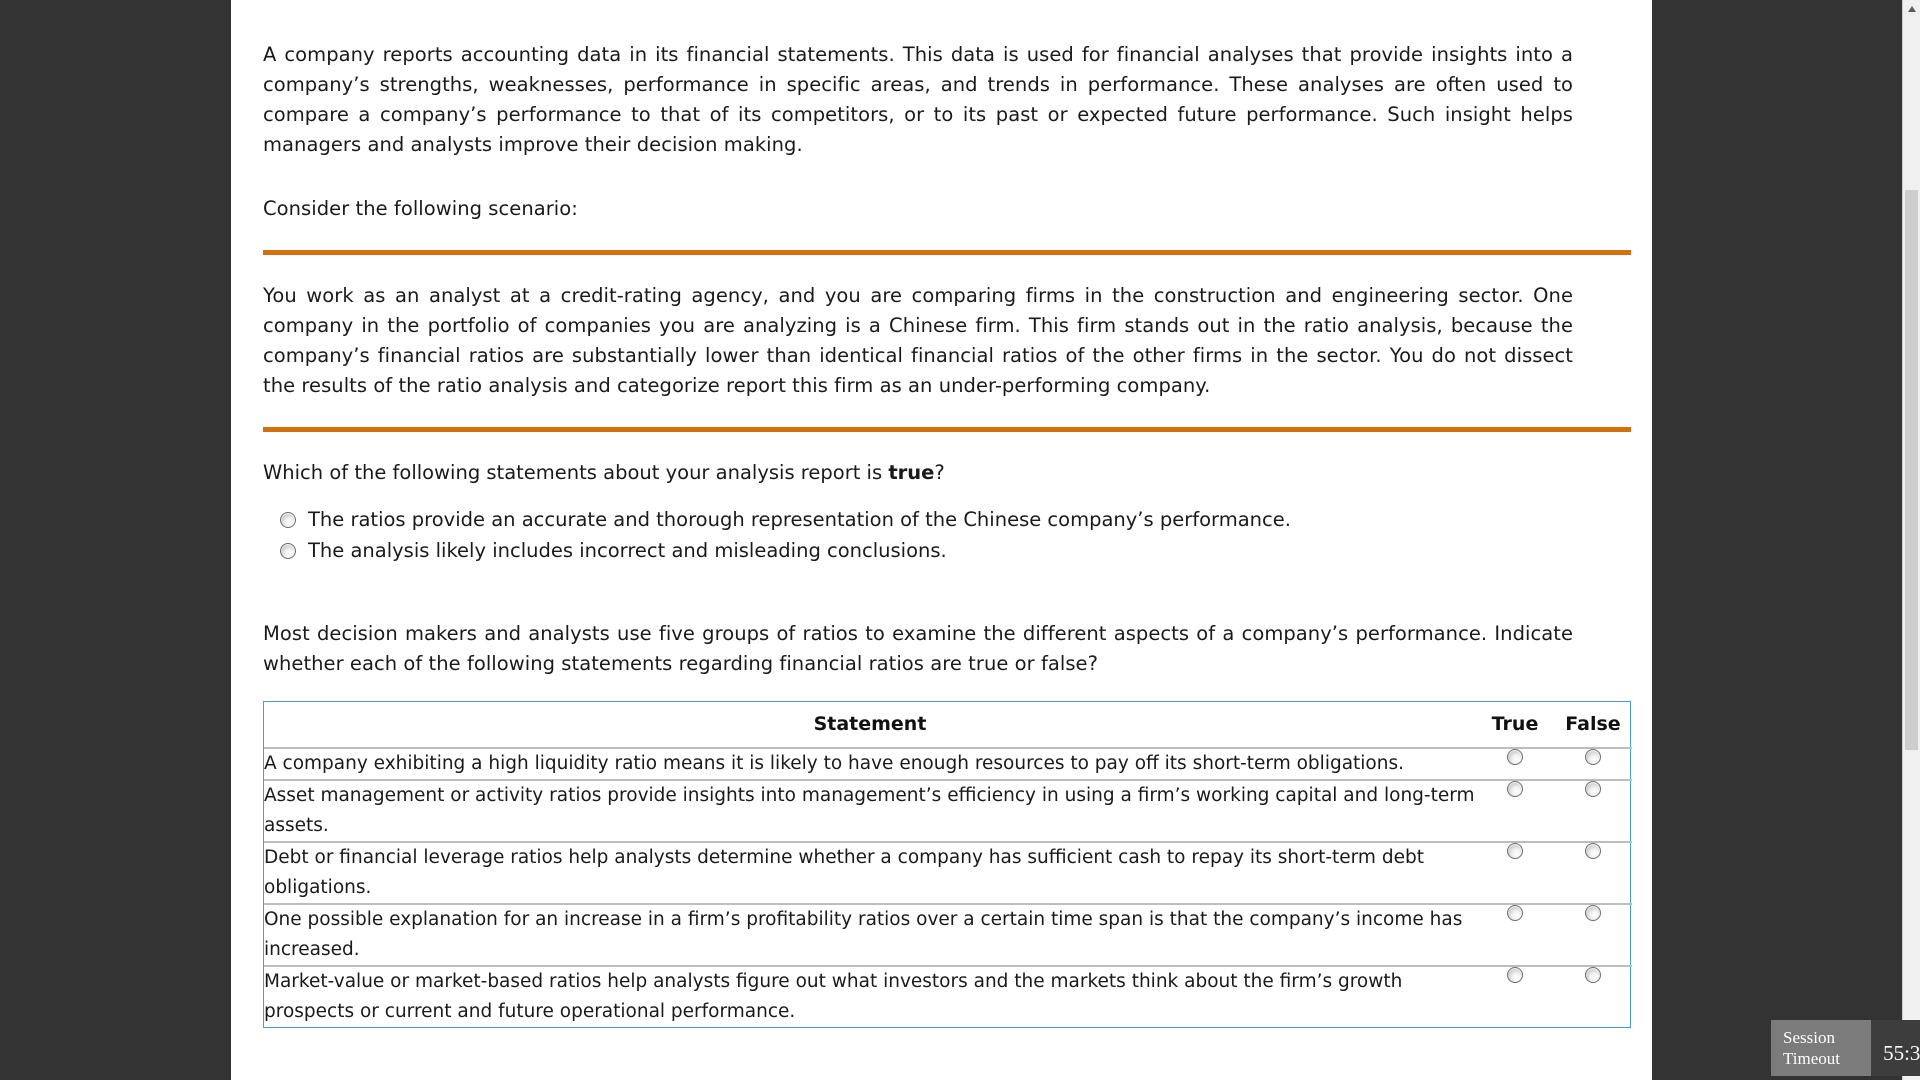 The width and height of the screenshot is (1920, 1080). Describe the element at coordinates (1593, 725) in the screenshot. I see `column-header-false: False` at that location.